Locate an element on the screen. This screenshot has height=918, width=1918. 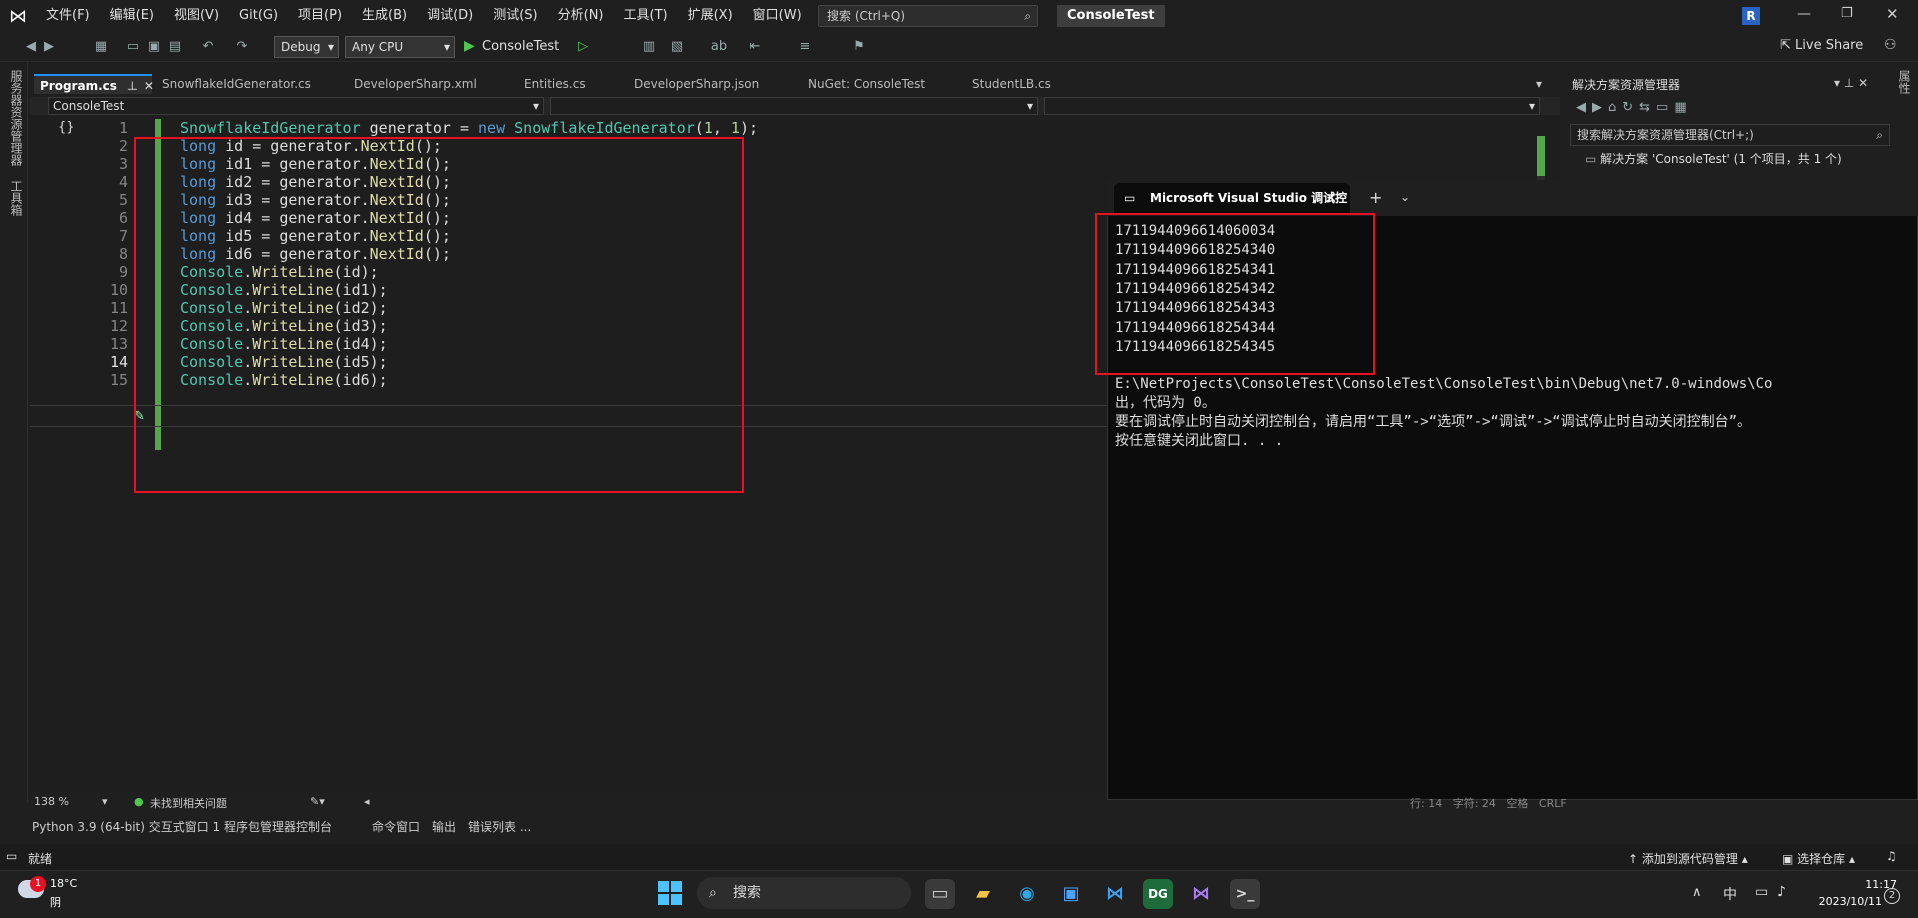
notification-bell-icon: ♫ is located at coordinates (1891, 856).